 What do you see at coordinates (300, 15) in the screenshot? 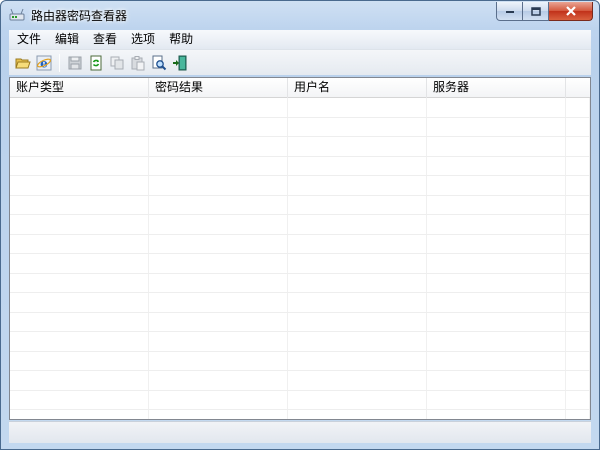
I see `title-bar: 路由器密码查看器` at bounding box center [300, 15].